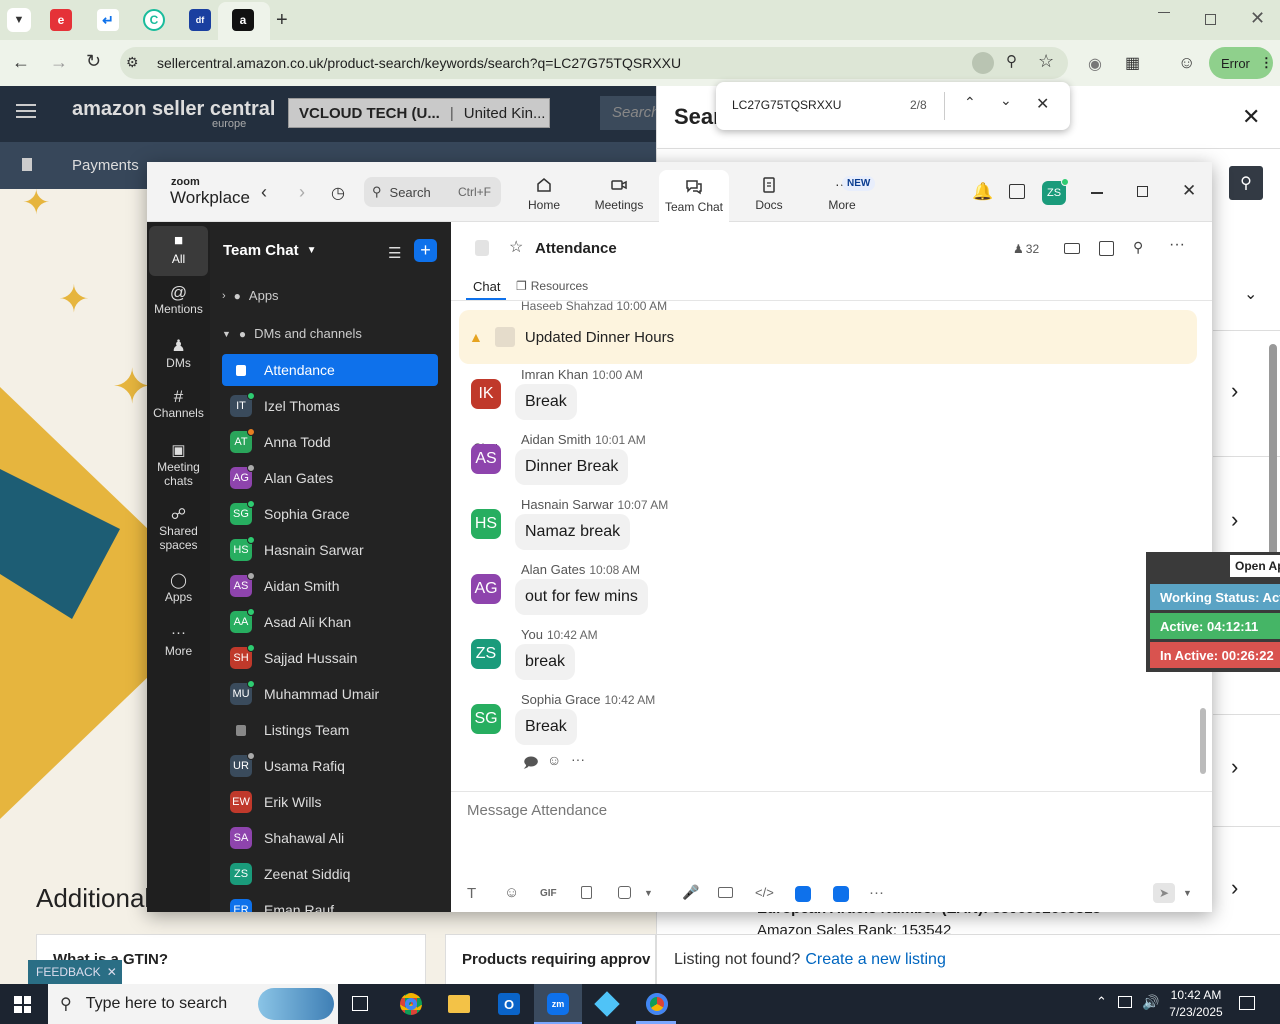 This screenshot has width=1280, height=1024. Describe the element at coordinates (511, 892) in the screenshot. I see `emoji-icon: ☺` at that location.